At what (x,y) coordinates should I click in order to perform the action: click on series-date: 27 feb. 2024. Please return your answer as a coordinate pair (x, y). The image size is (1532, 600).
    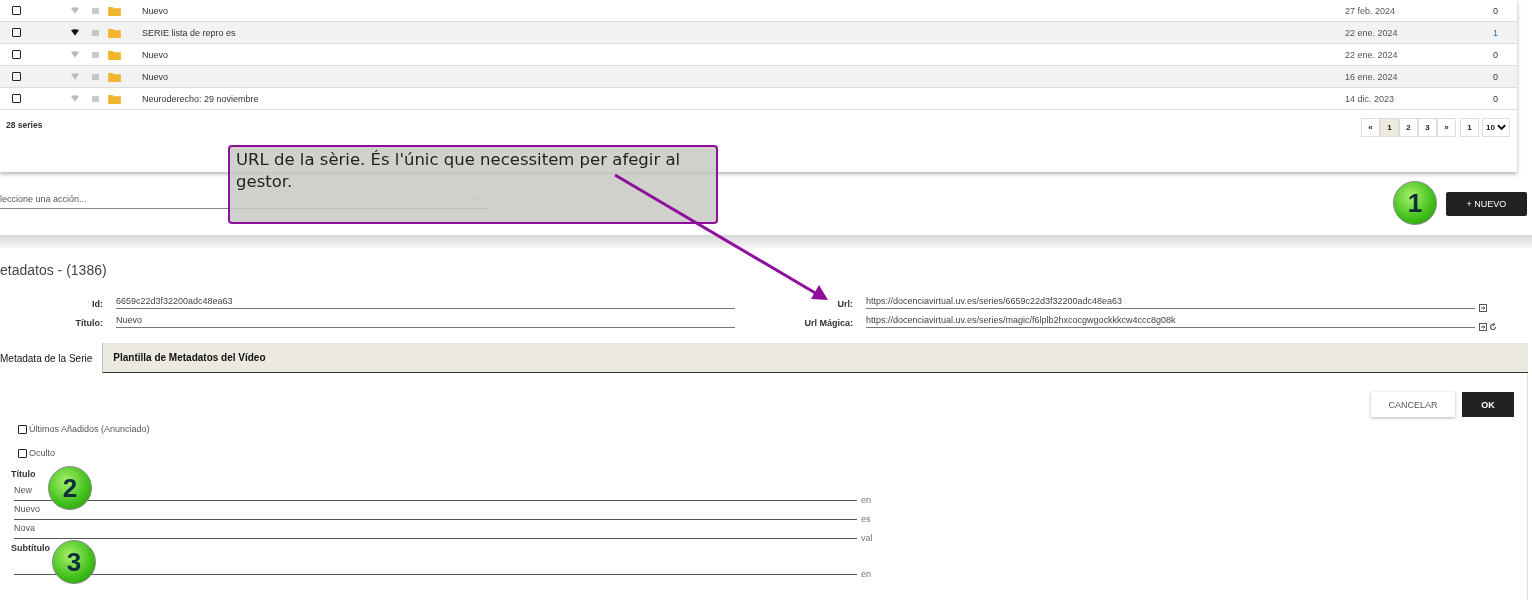
    Looking at the image, I should click on (1371, 10).